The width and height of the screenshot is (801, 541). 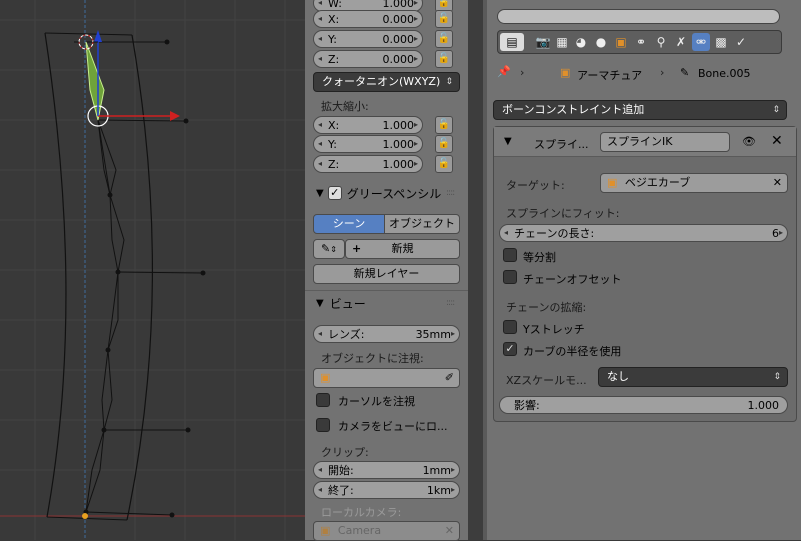 What do you see at coordinates (701, 42) in the screenshot?
I see `bone-constraints-icon: ⚮` at bounding box center [701, 42].